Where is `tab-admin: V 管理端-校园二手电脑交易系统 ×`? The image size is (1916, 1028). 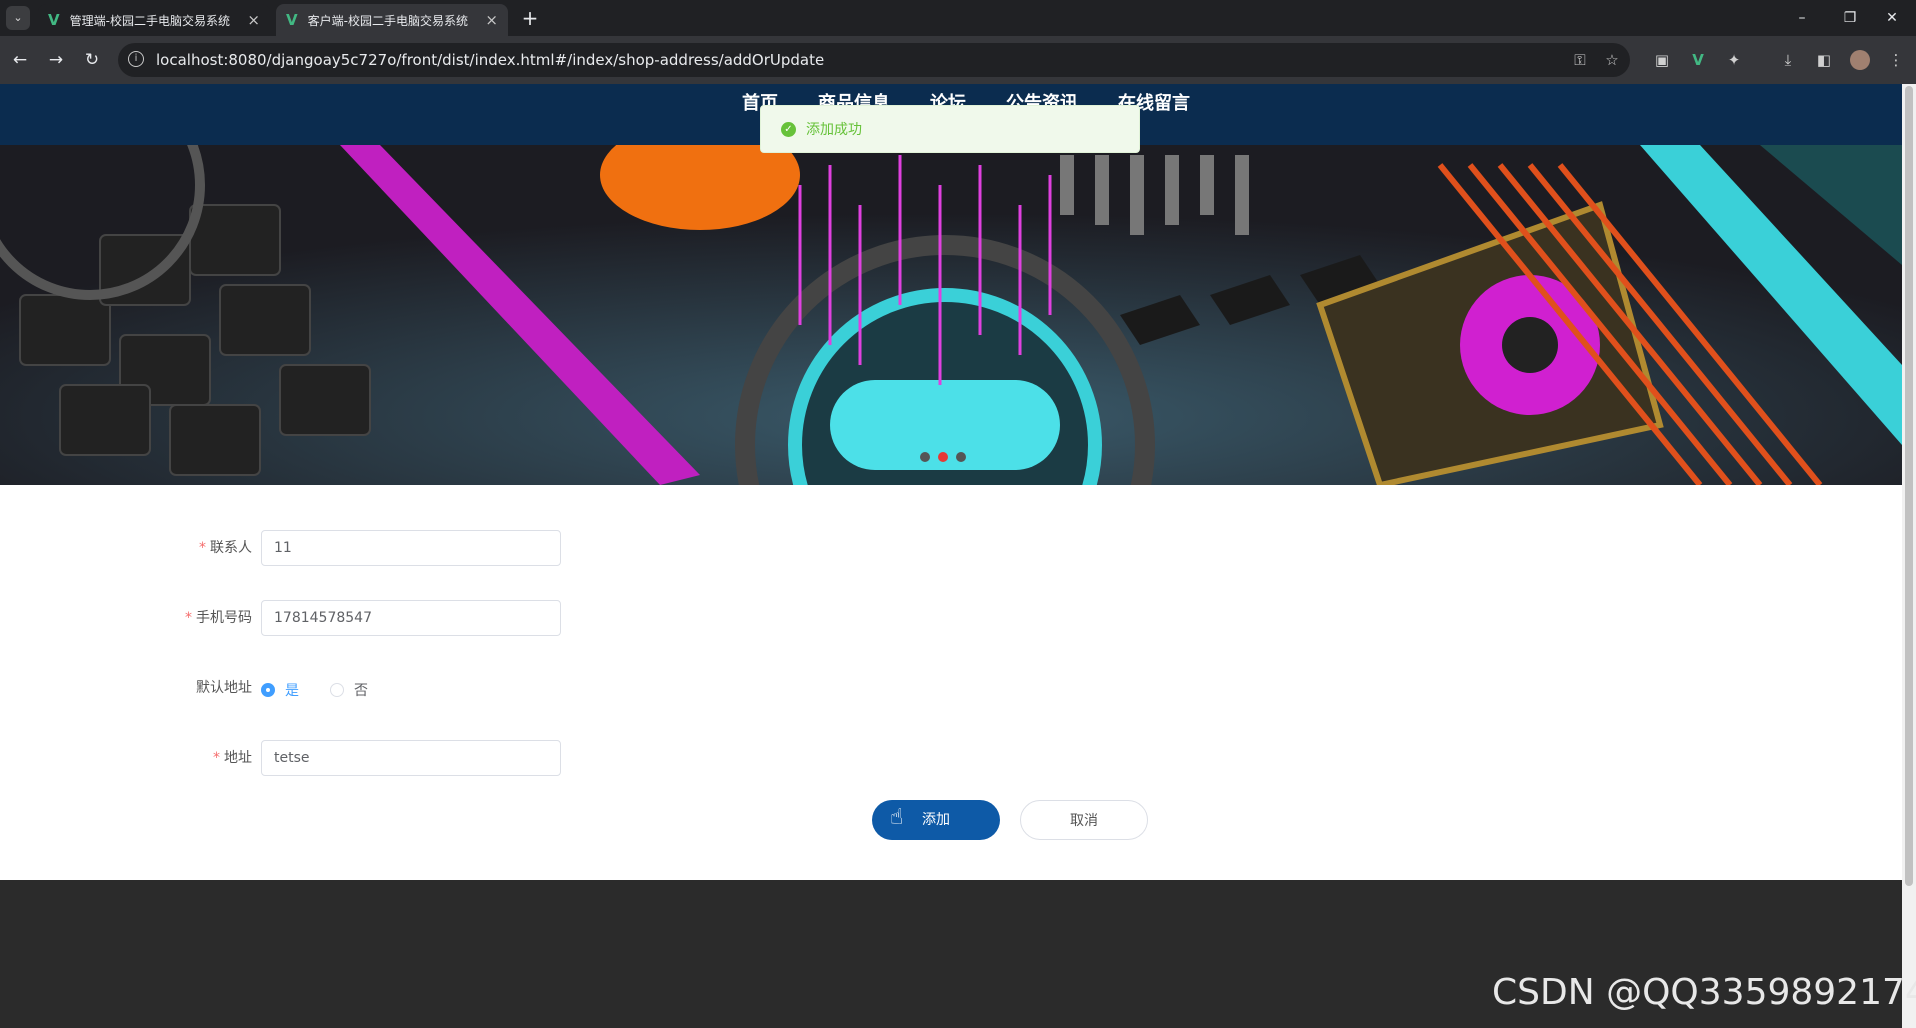 tab-admin: V 管理端-校园二手电脑交易系统 × is located at coordinates (154, 20).